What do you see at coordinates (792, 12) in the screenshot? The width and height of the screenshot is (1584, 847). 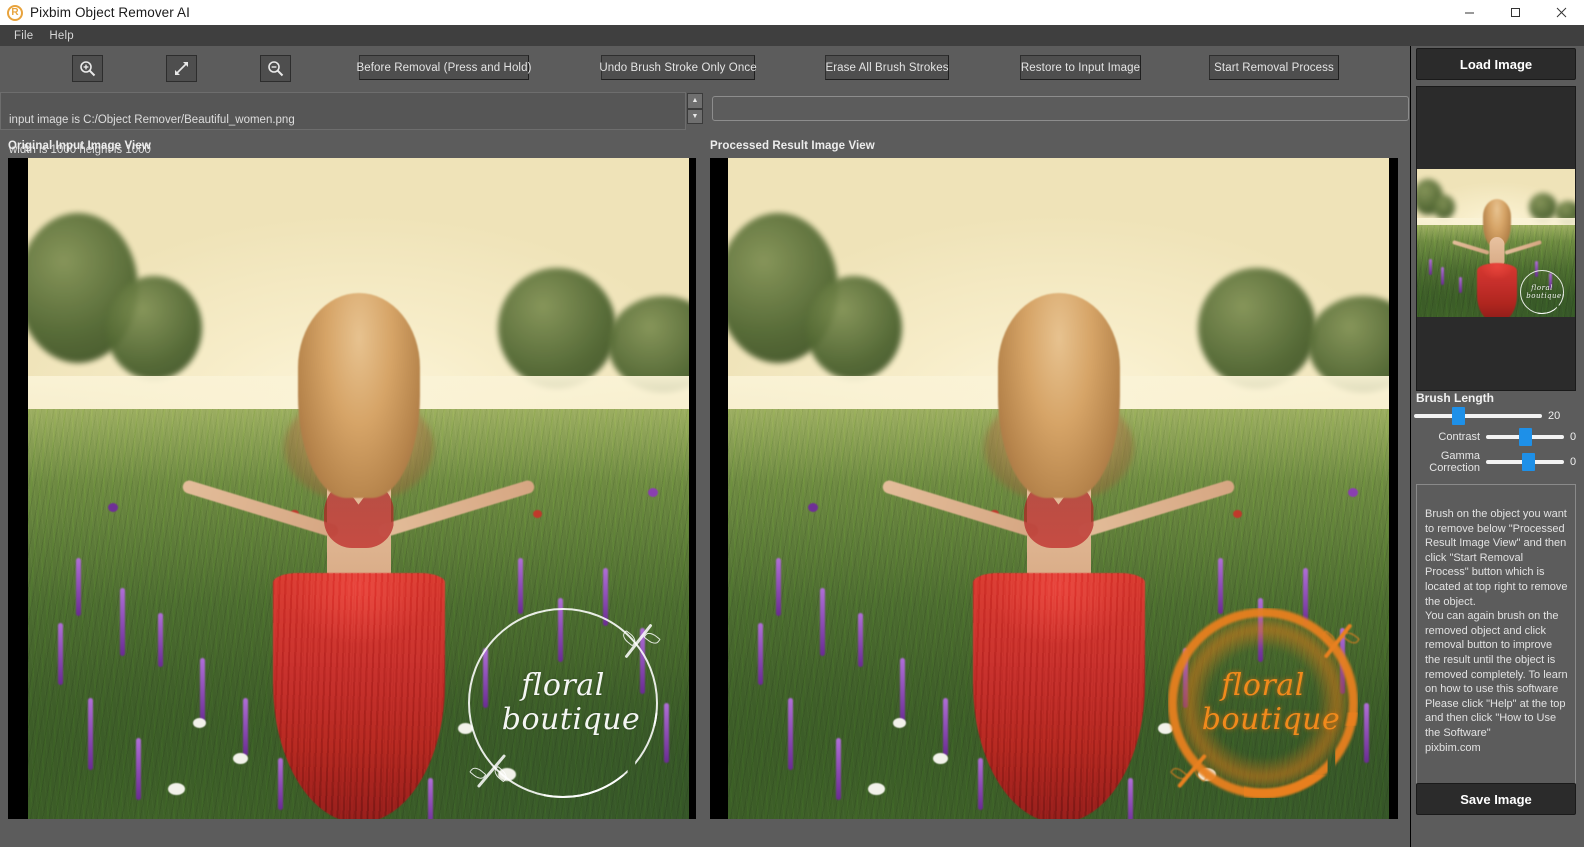 I see `title-bar: R Pixbim Object Remover AI` at bounding box center [792, 12].